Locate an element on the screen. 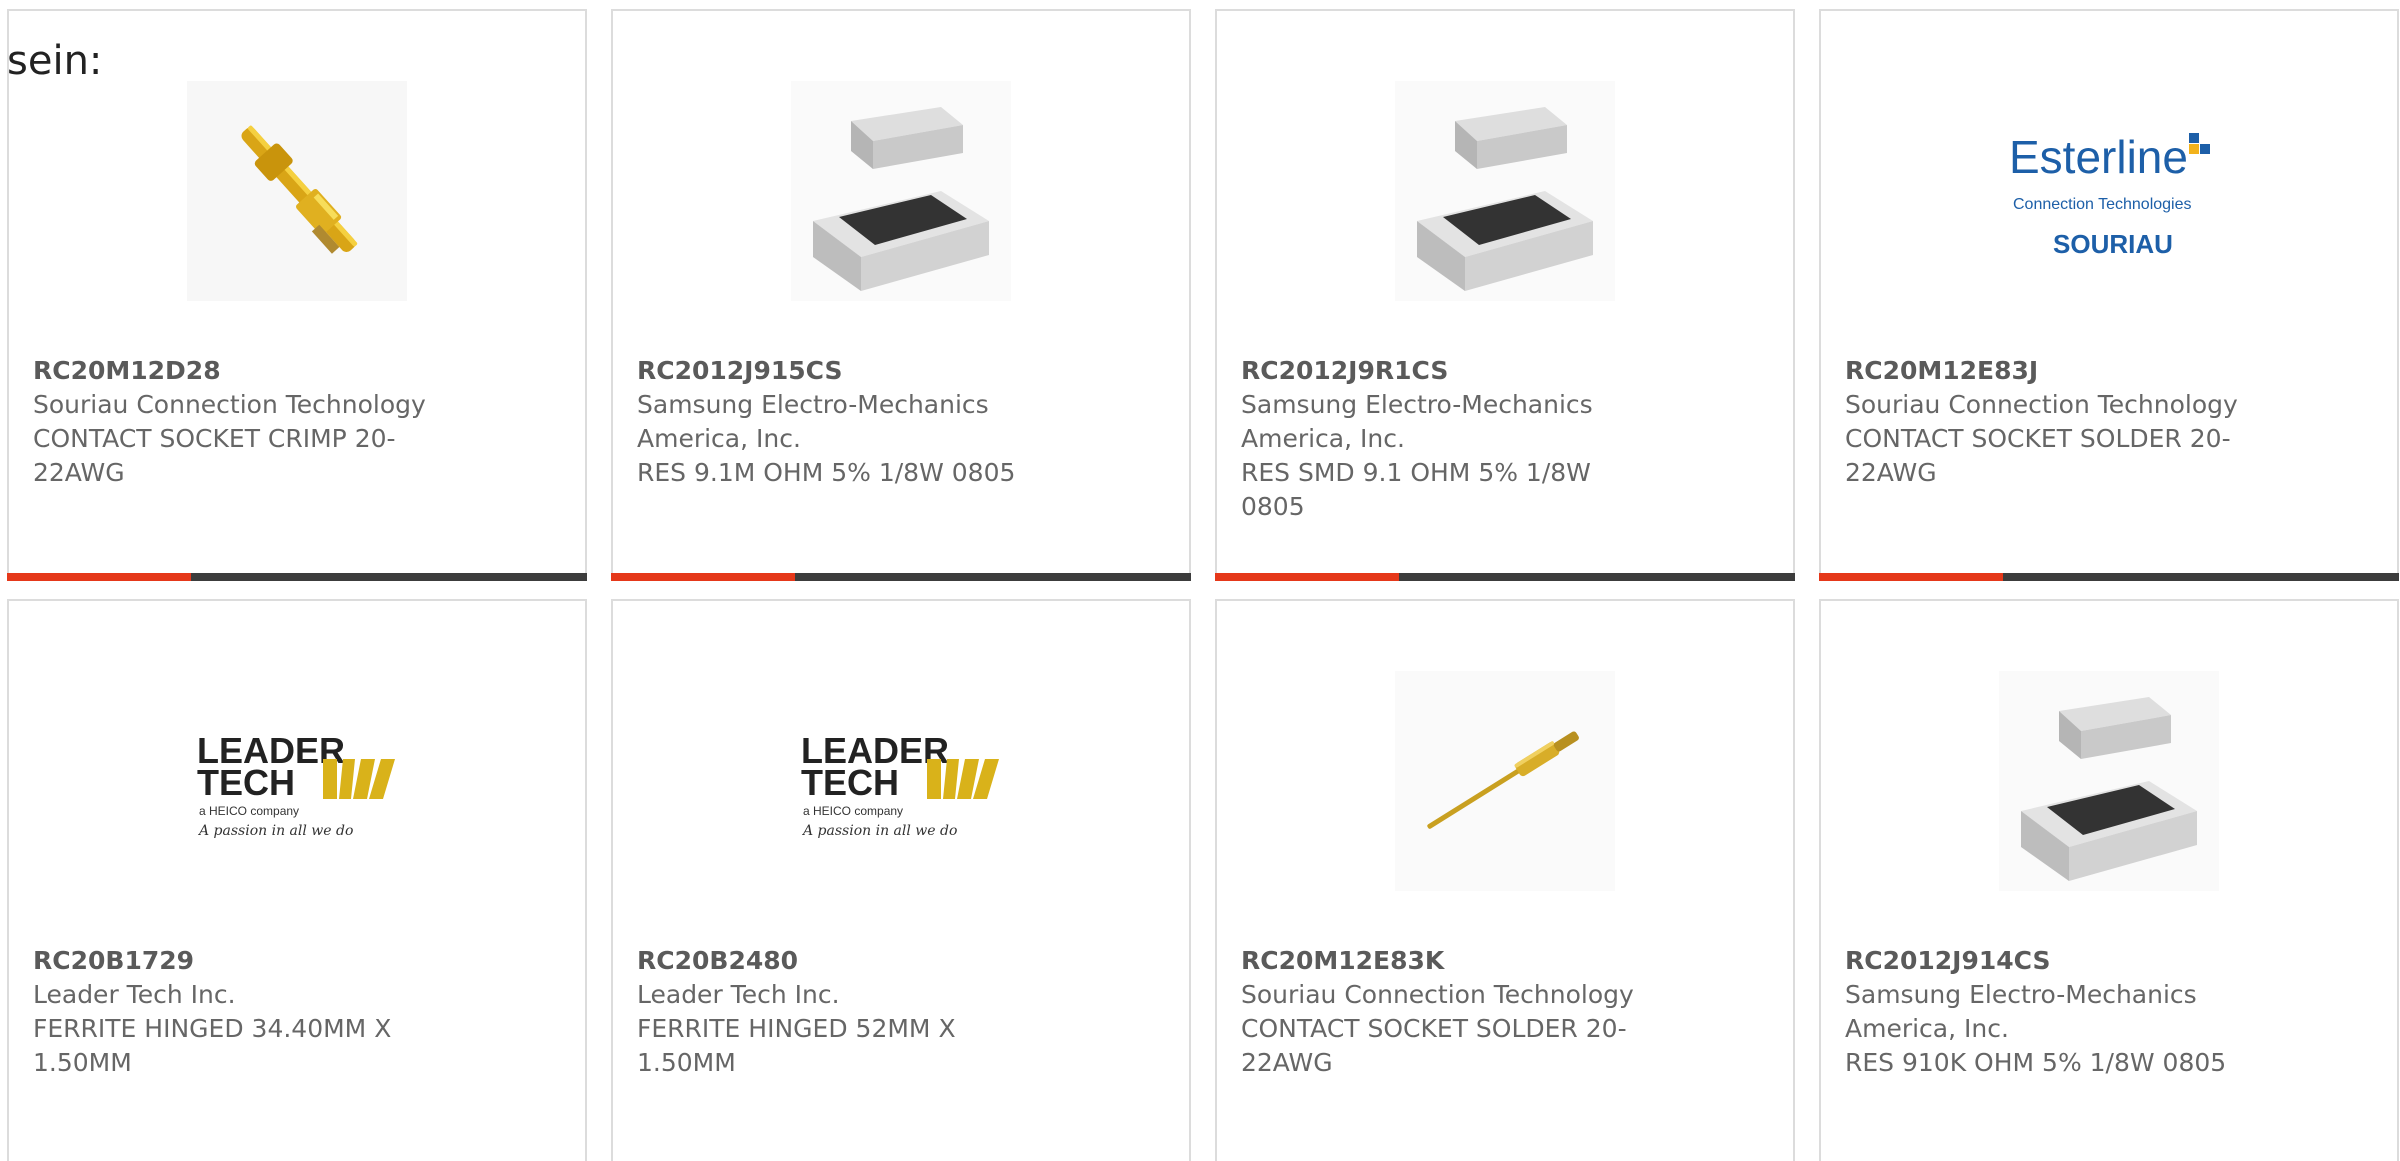 This screenshot has height=1161, width=2400. pin-contact-image is located at coordinates (1505, 781).